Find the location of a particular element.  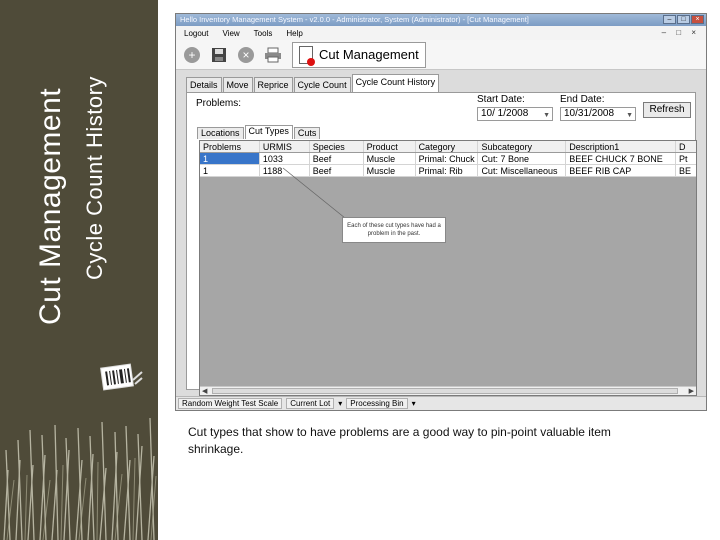

column-header: Species is located at coordinates (337, 146).